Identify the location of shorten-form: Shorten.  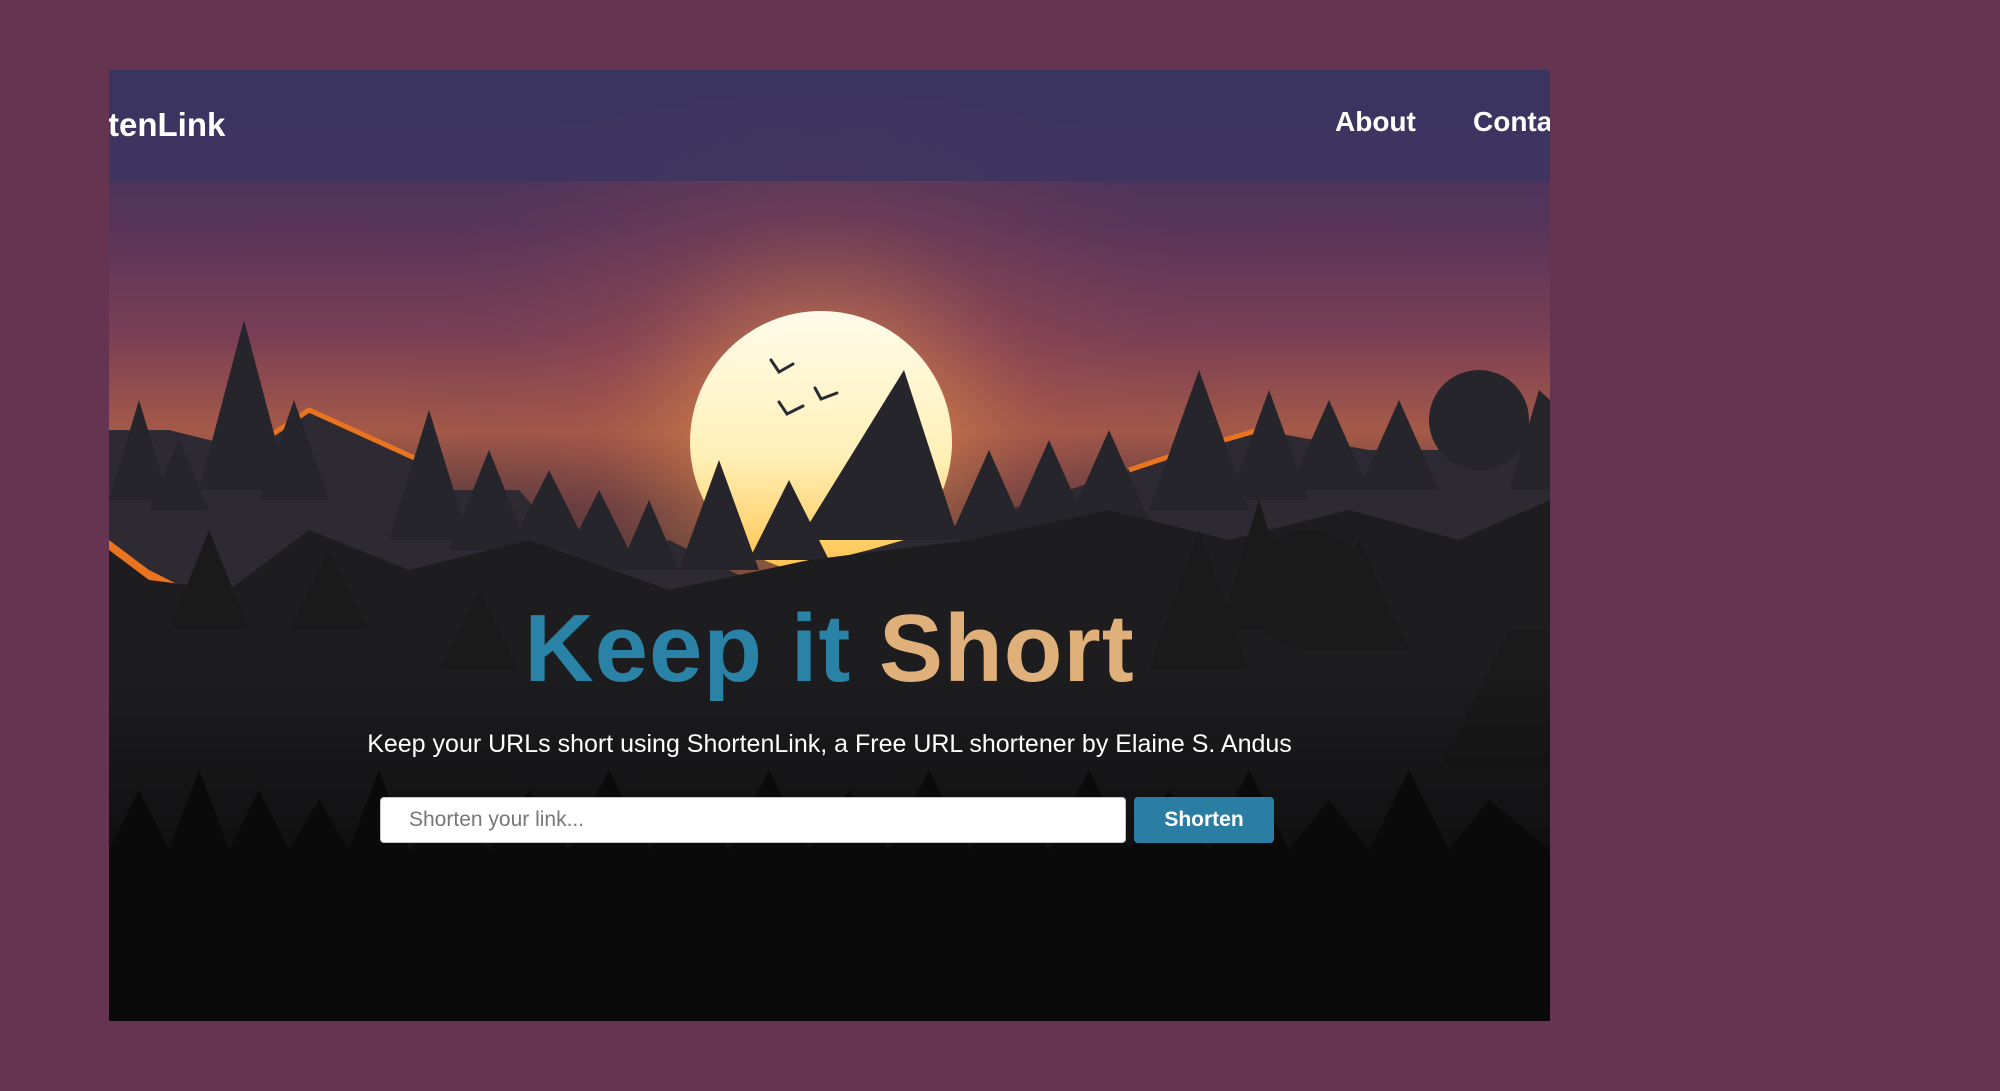
(880, 820).